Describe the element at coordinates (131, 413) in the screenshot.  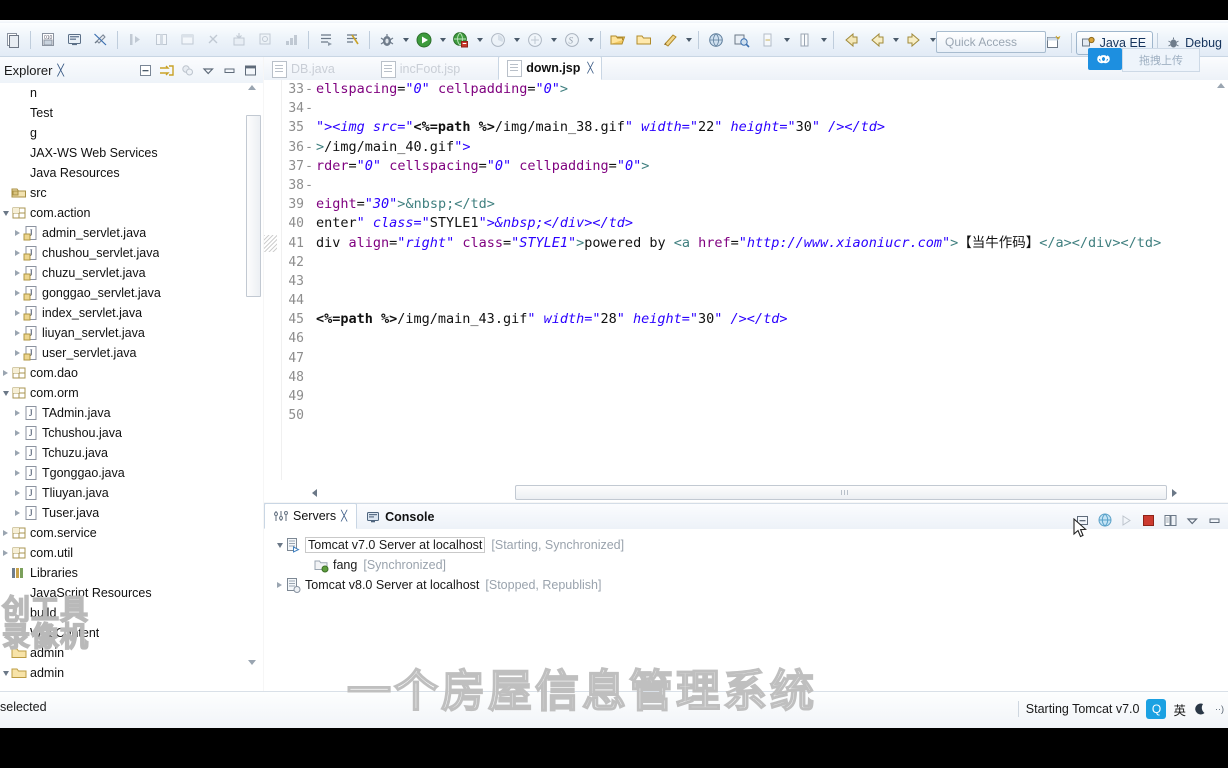
I see `tree-item: J TAdmin.java` at that location.